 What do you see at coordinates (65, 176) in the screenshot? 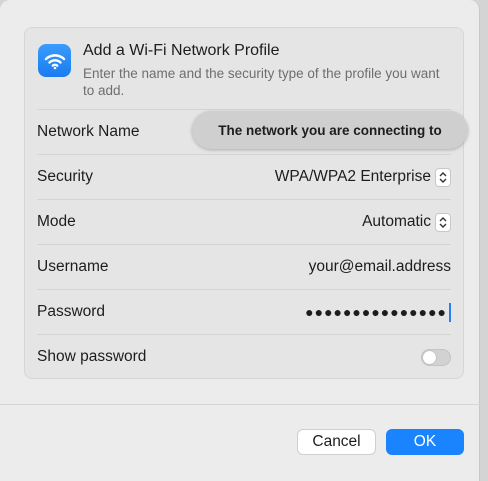
I see `security-label: Security` at bounding box center [65, 176].